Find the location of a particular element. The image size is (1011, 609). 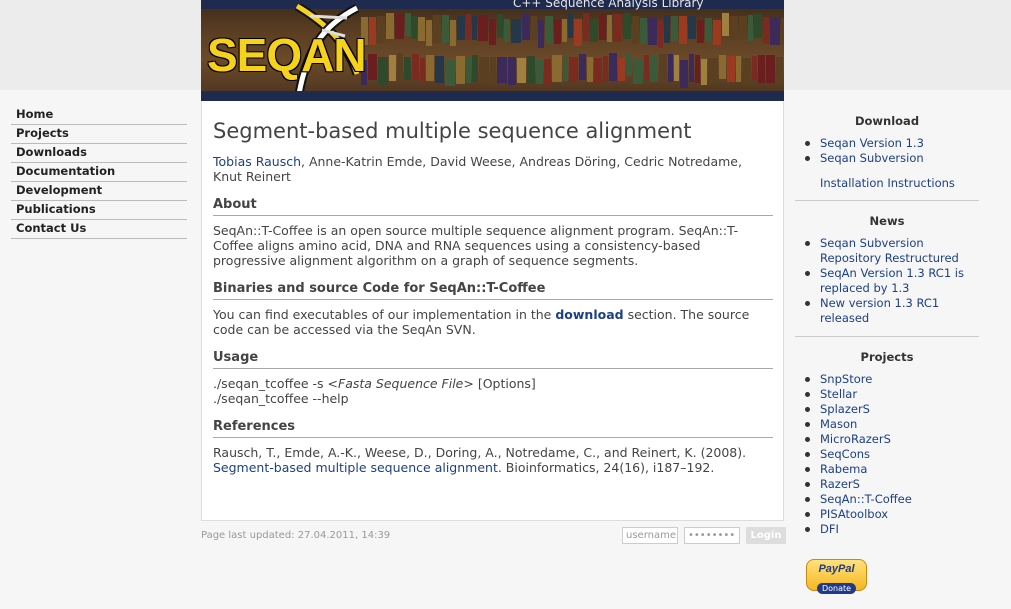

project-item: MicroRazerS is located at coordinates (892, 439).